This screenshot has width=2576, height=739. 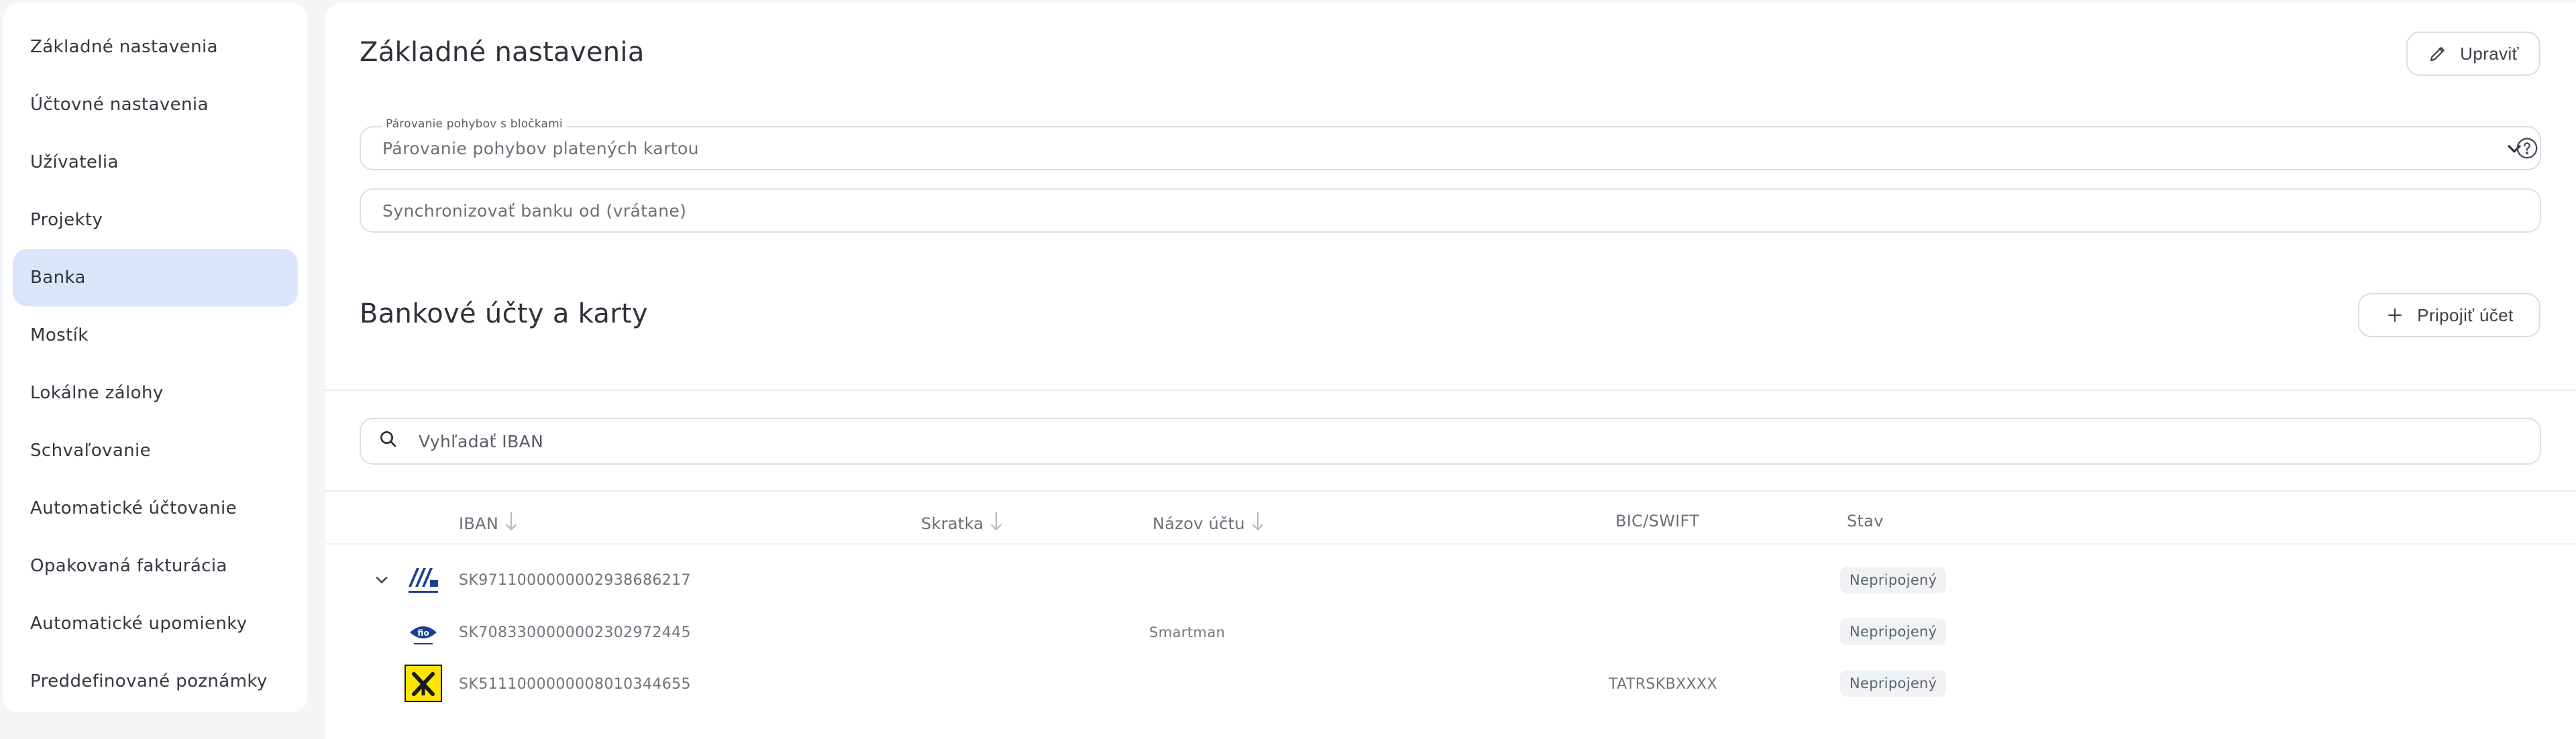 What do you see at coordinates (575, 632) in the screenshot?
I see `row-iban: SK7083300000002302972445` at bounding box center [575, 632].